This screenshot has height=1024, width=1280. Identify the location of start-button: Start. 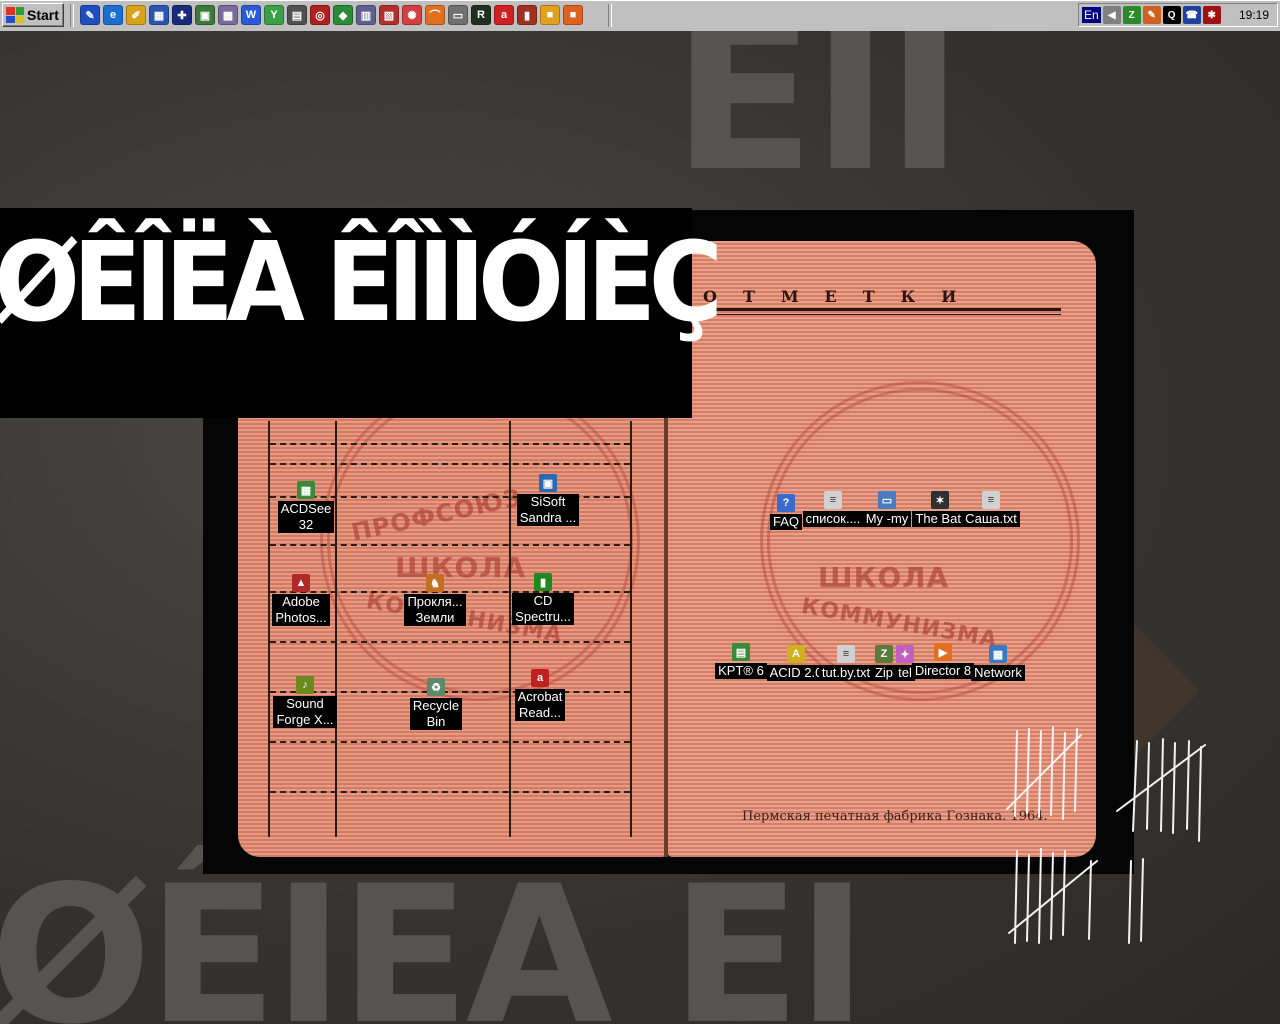
(33, 15).